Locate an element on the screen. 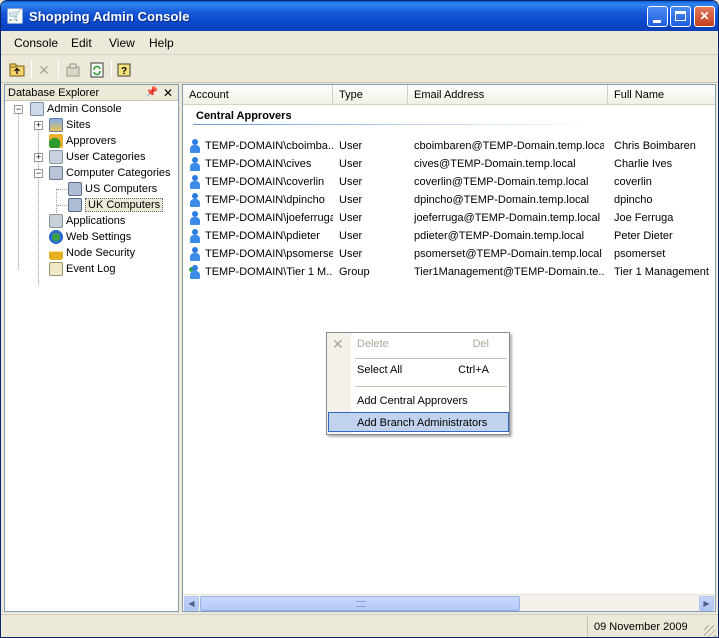 This screenshot has height=638, width=719. menu-bar: Console Edit View Help is located at coordinates (359, 43).